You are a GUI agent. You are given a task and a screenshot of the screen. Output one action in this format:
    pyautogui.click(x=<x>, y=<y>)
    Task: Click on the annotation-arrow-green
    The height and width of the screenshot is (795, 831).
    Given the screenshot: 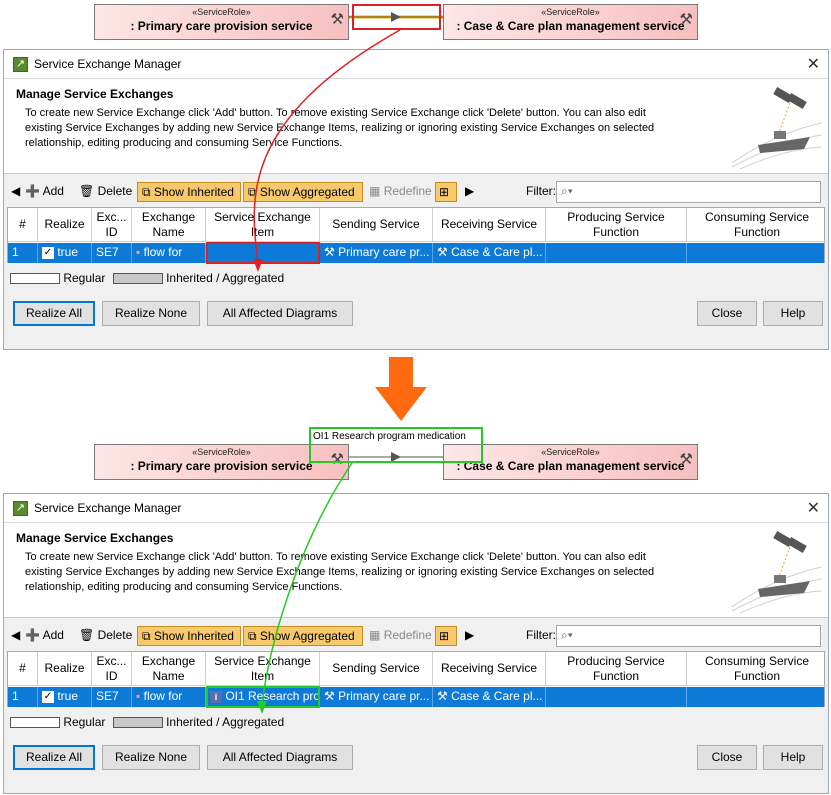 What is the action you would take?
    pyautogui.click(x=305, y=588)
    